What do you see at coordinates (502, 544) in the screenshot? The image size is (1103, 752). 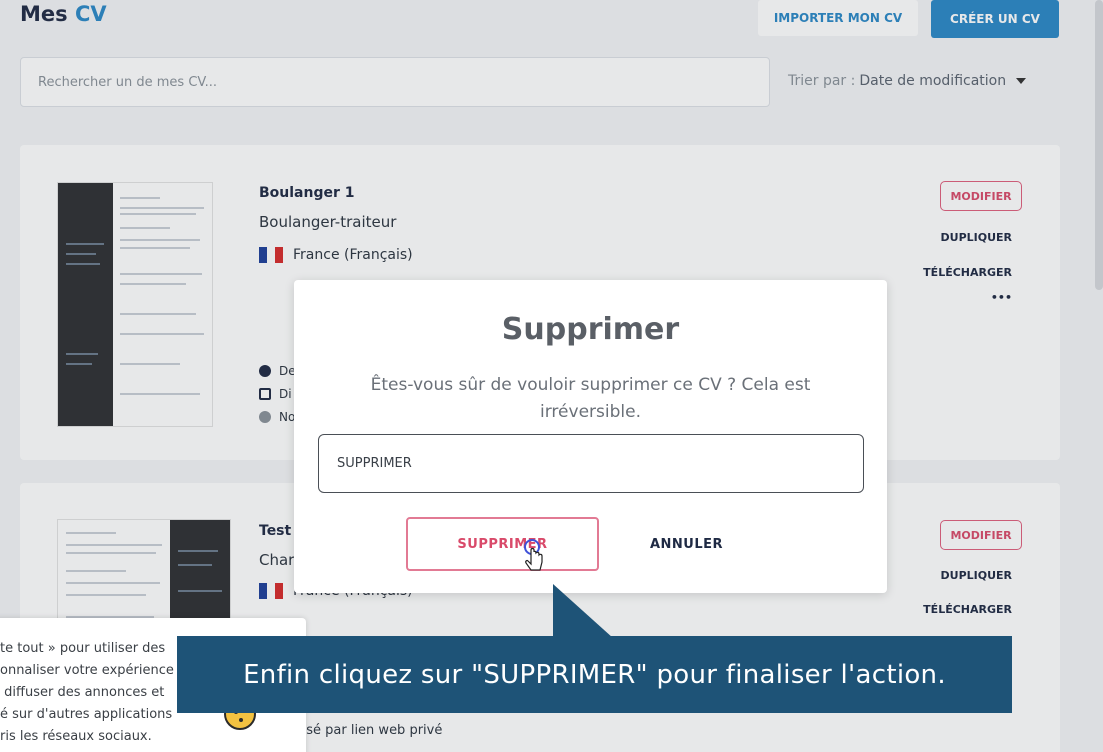 I see `confirm-delete-button: SUPPRIMER` at bounding box center [502, 544].